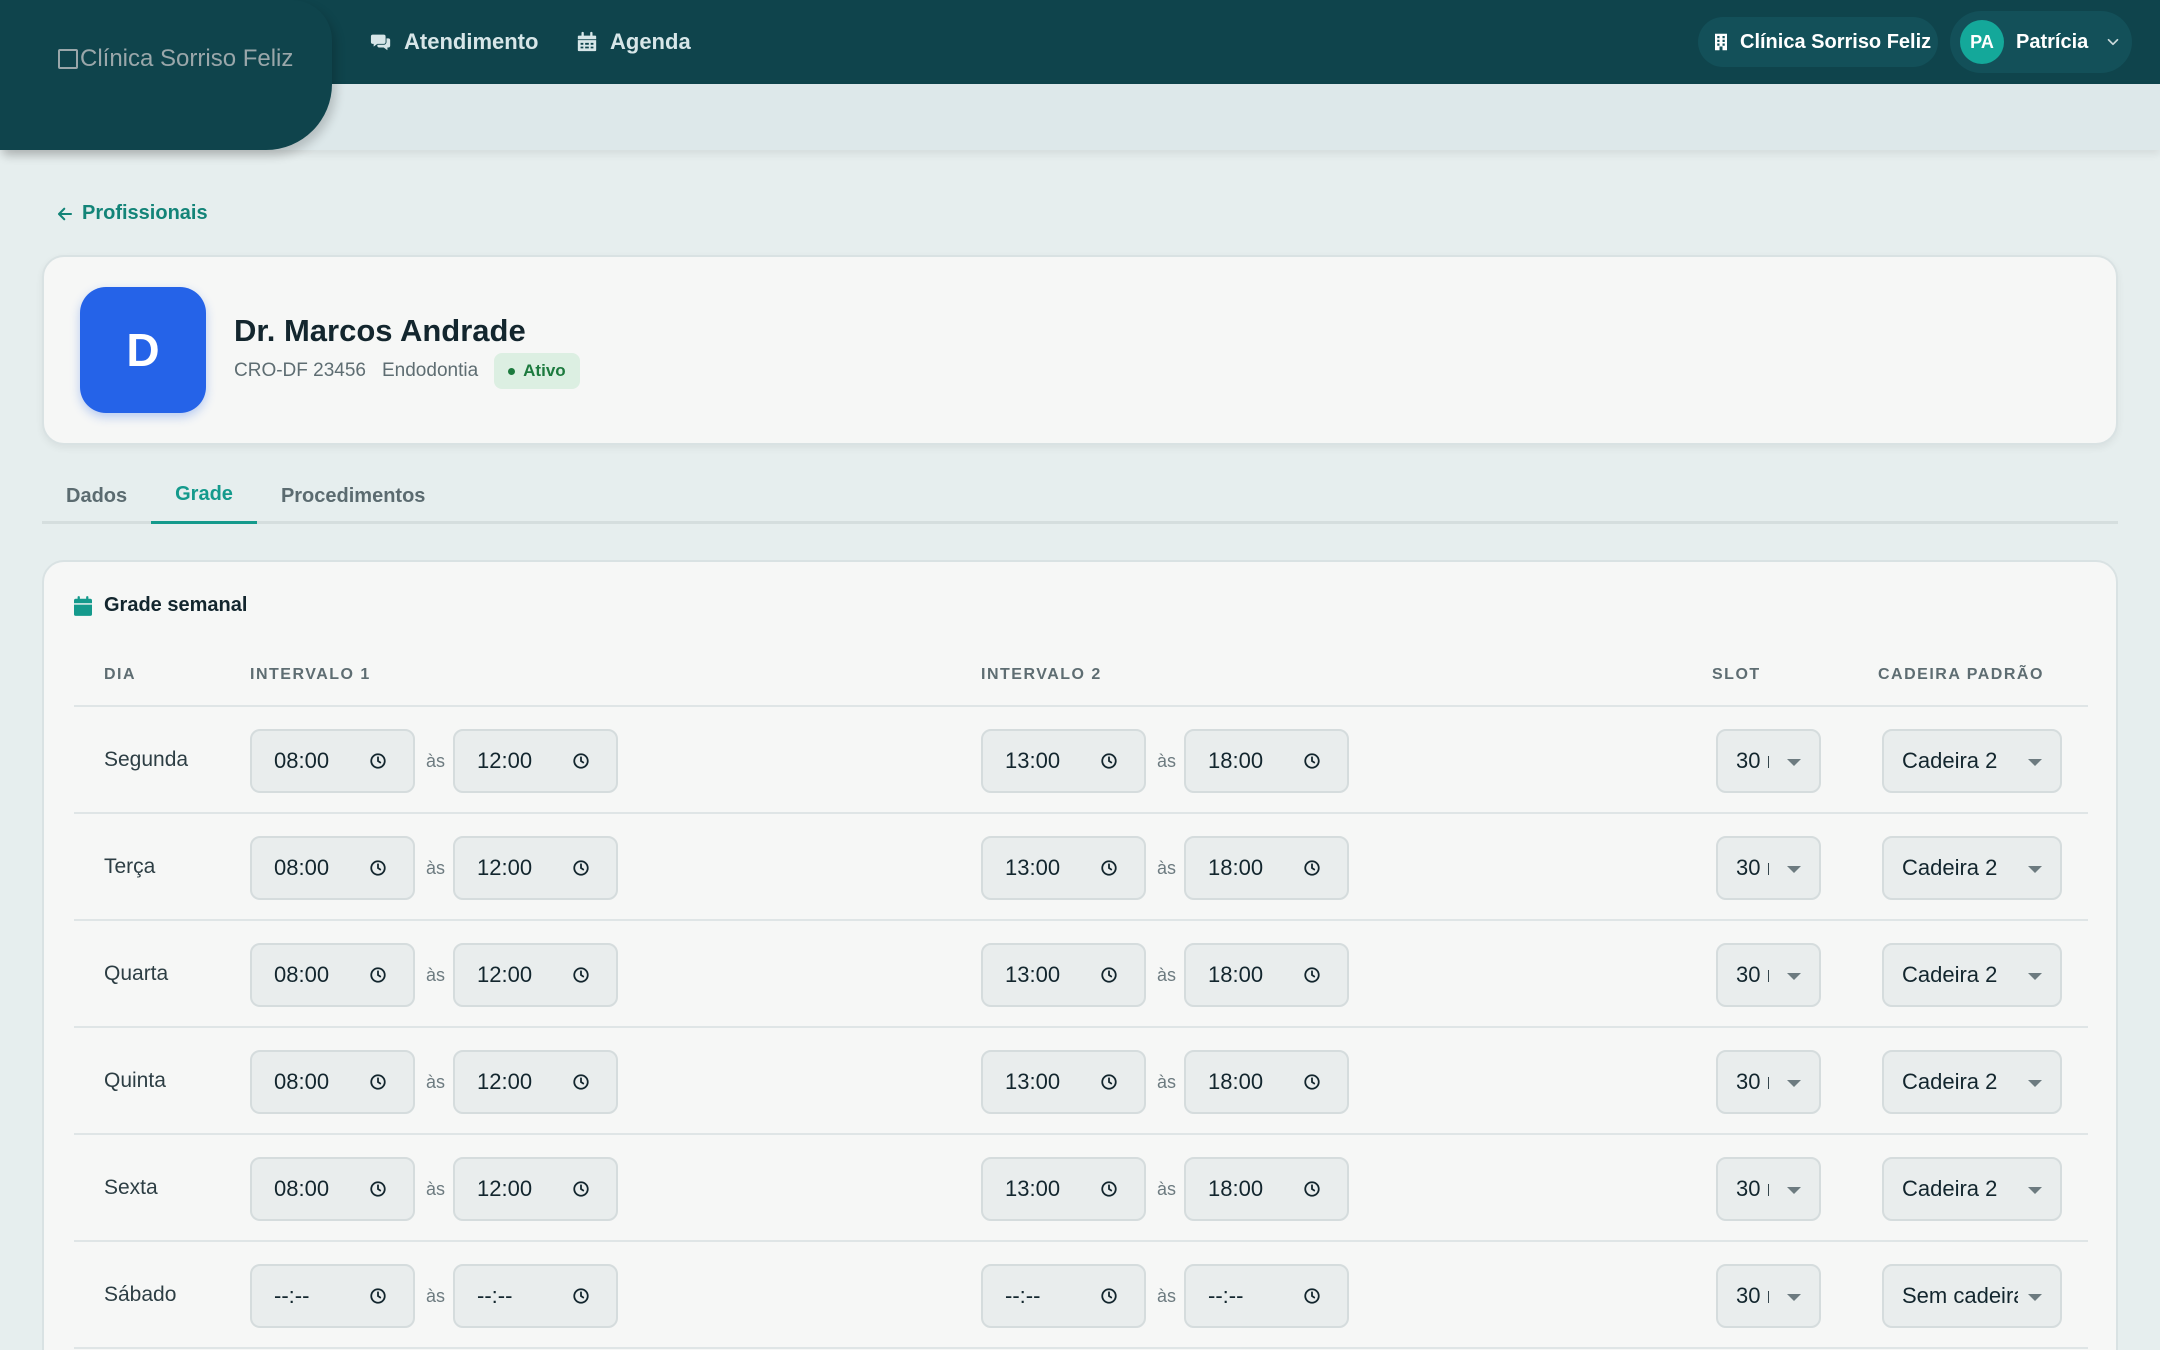 Image resolution: width=2160 pixels, height=1350 pixels. I want to click on day-label: Sexta, so click(131, 1187).